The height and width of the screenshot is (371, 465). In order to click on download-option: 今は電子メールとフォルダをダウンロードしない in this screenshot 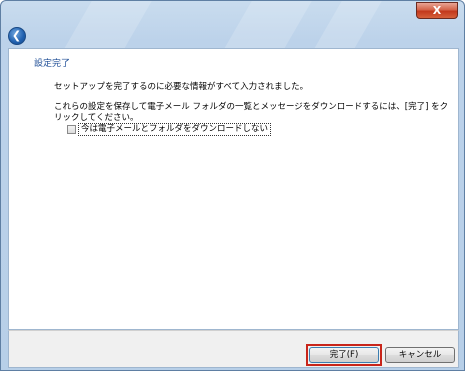, I will do `click(169, 129)`.